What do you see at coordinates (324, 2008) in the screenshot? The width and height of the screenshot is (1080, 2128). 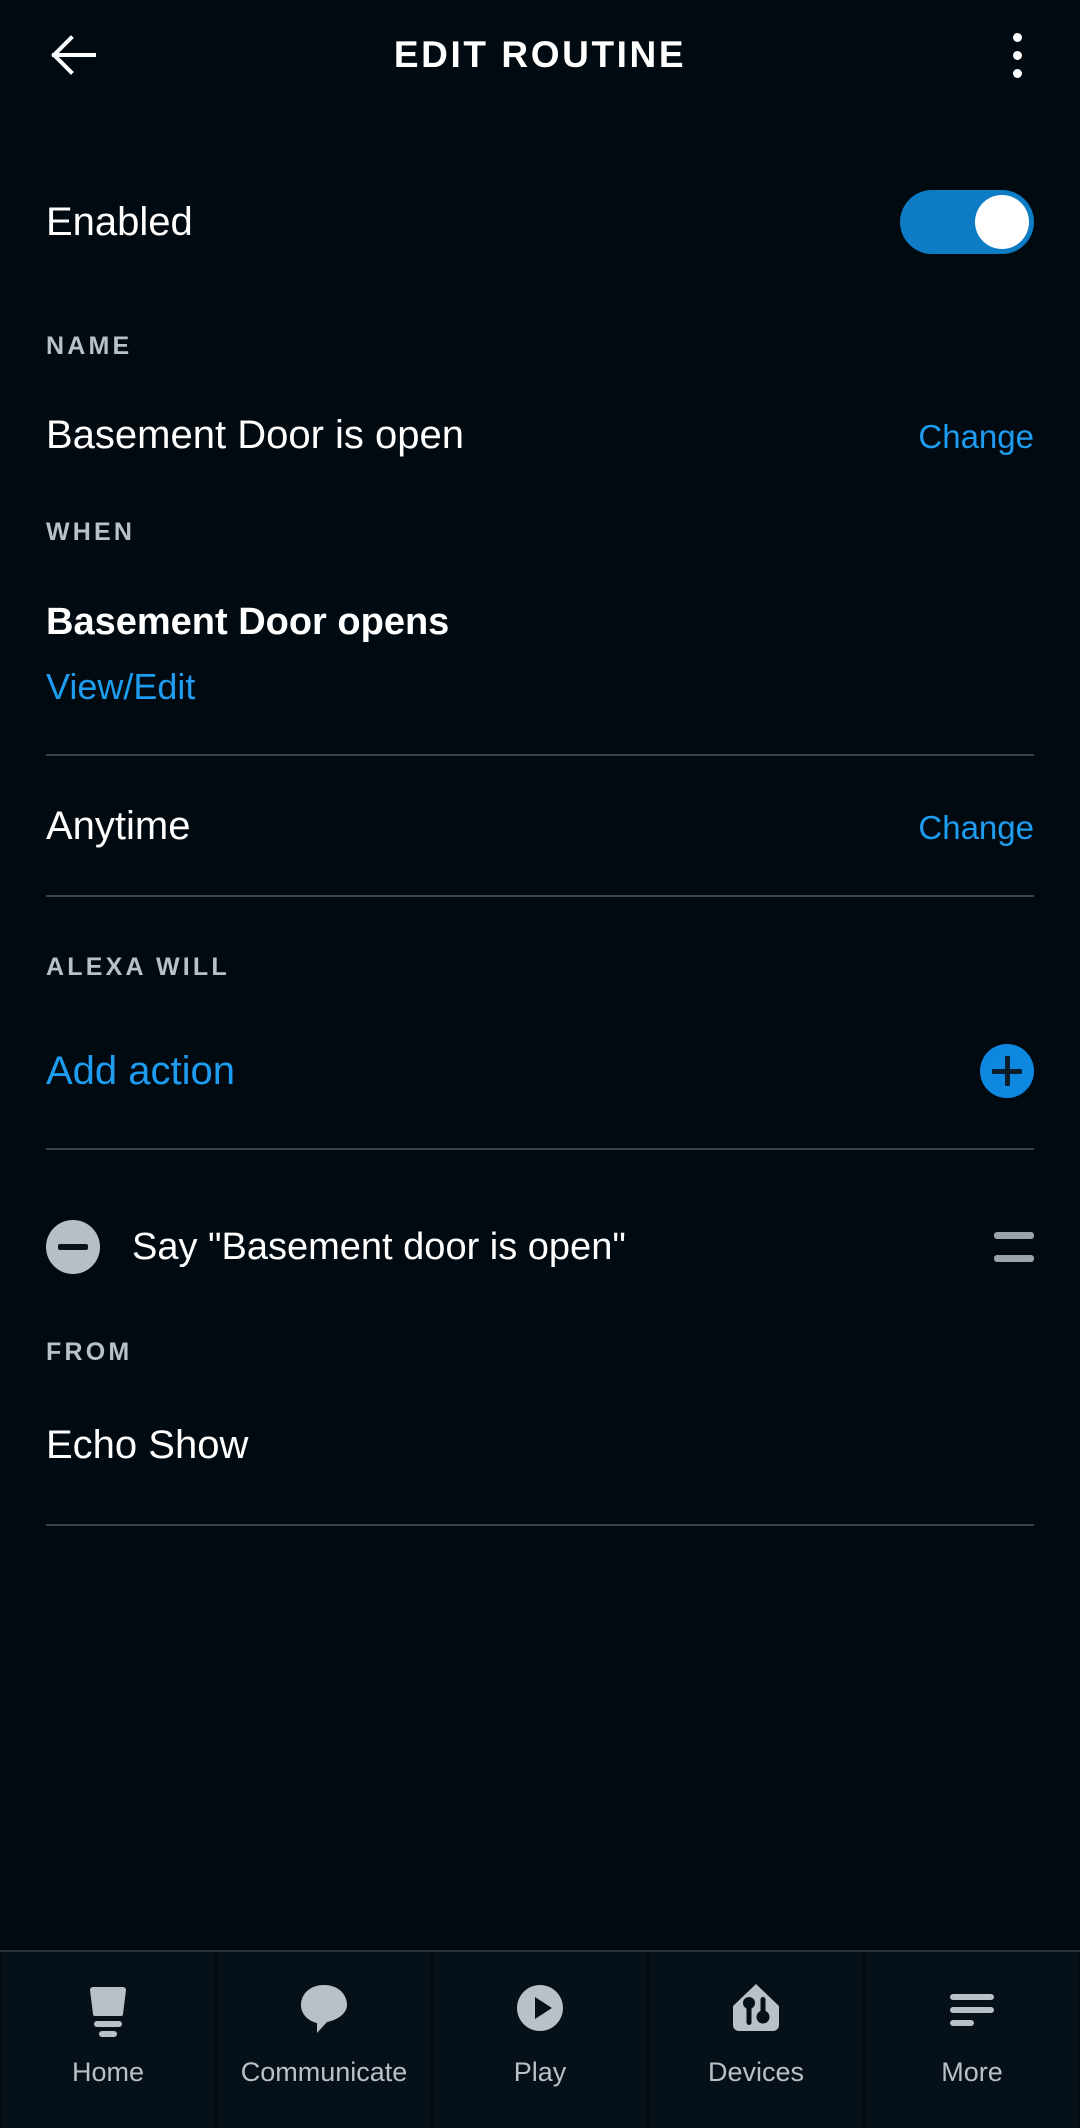 I see `speech-bubble-icon` at bounding box center [324, 2008].